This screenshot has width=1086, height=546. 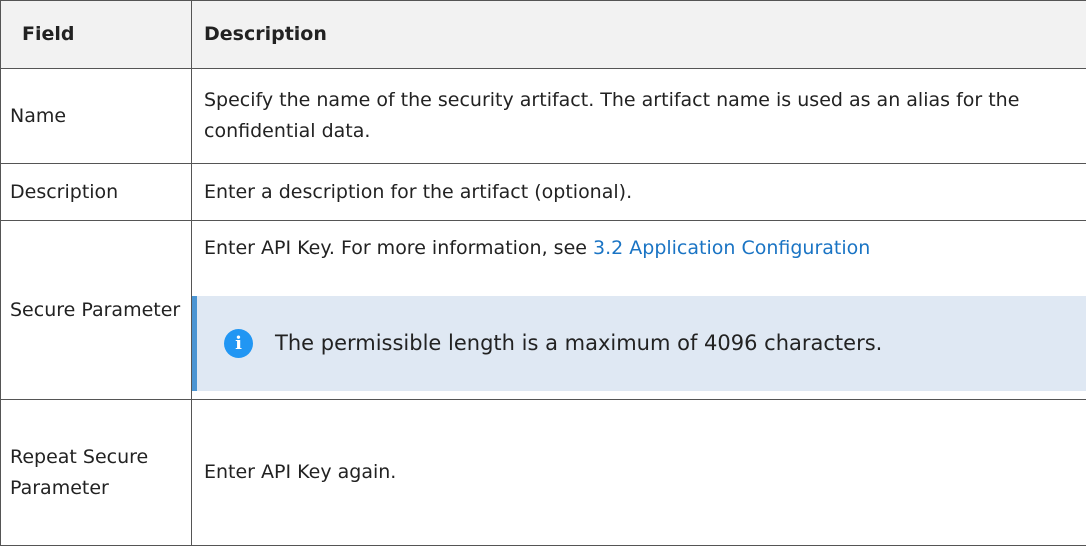 I want to click on application-configuration-link: 3.2 Application Configuration, so click(x=731, y=248).